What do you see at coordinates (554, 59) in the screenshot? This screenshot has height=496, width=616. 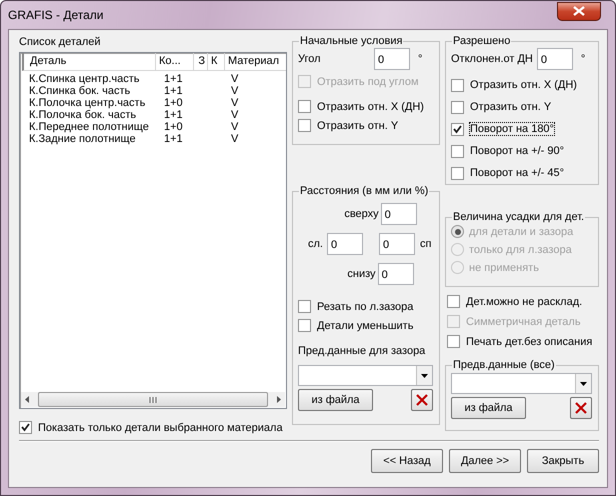 I see `deviation-field: 0` at bounding box center [554, 59].